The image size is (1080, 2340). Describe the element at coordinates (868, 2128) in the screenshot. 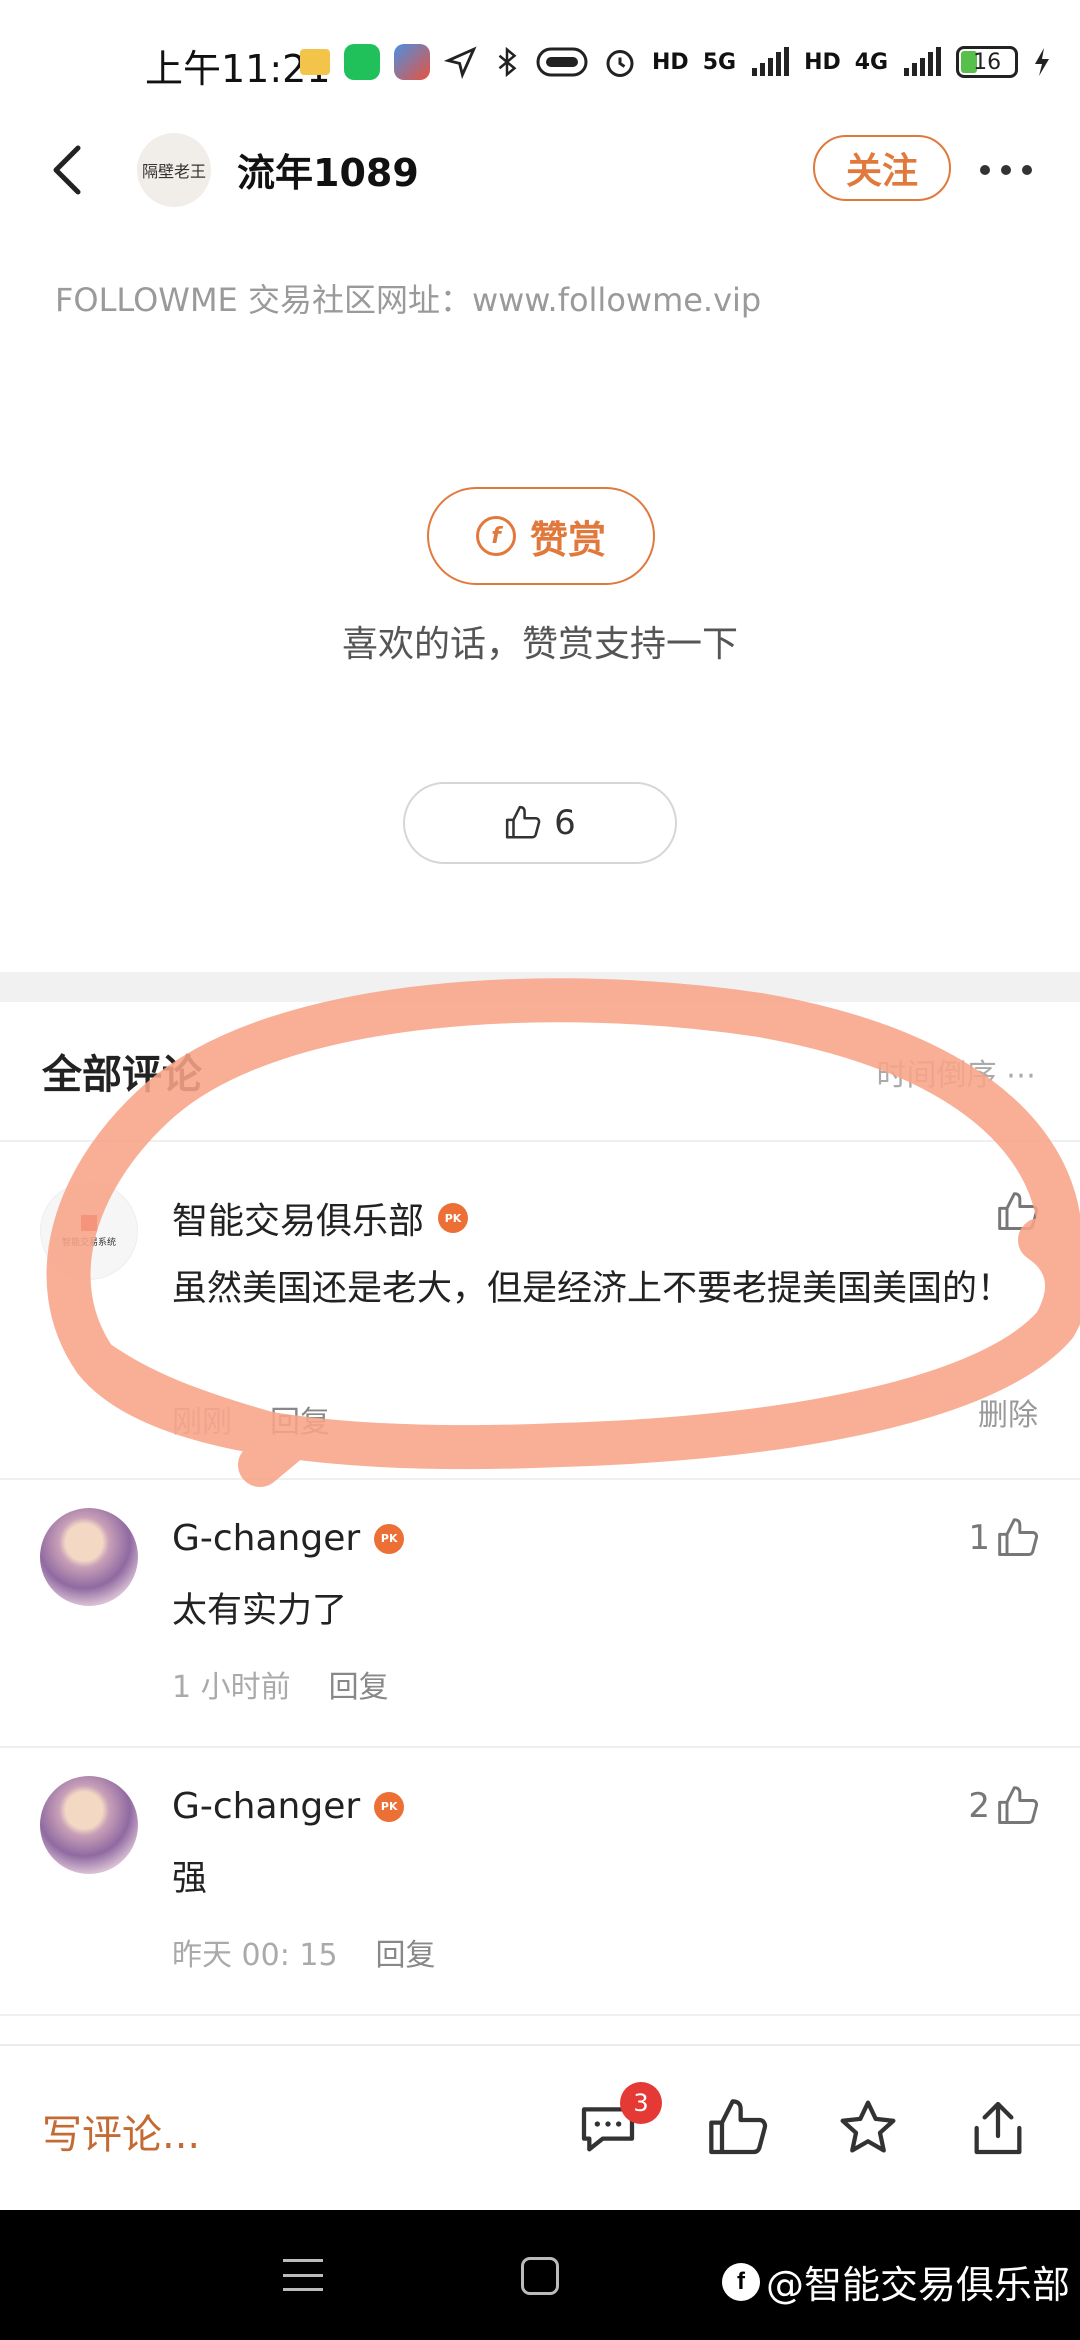

I see `favorite-star-icon` at that location.